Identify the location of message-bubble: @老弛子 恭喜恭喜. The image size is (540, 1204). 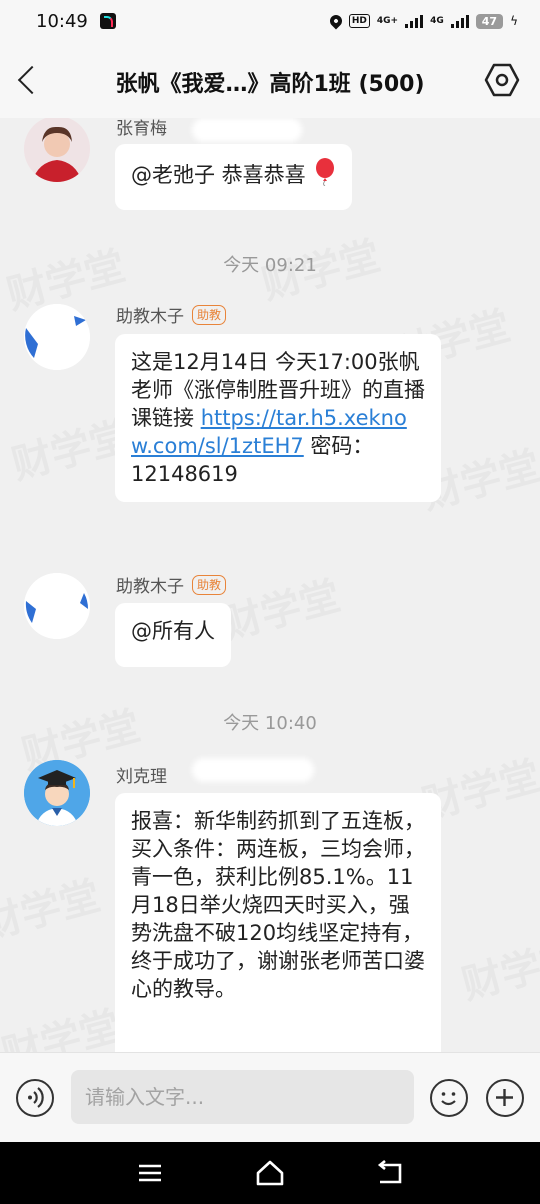
(234, 177).